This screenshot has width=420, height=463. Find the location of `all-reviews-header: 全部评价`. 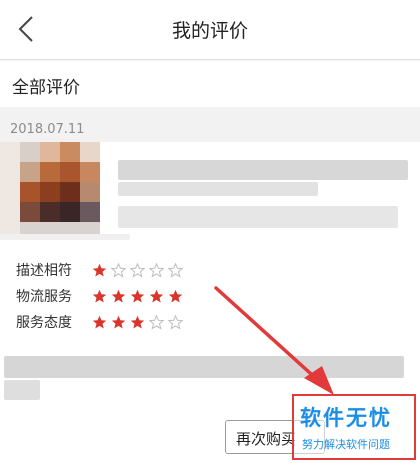

all-reviews-header: 全部评价 is located at coordinates (210, 84).